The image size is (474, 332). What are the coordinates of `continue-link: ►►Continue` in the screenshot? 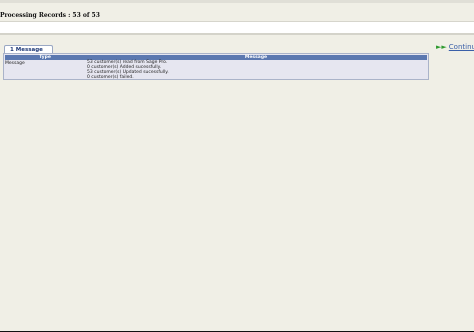 It's located at (455, 47).